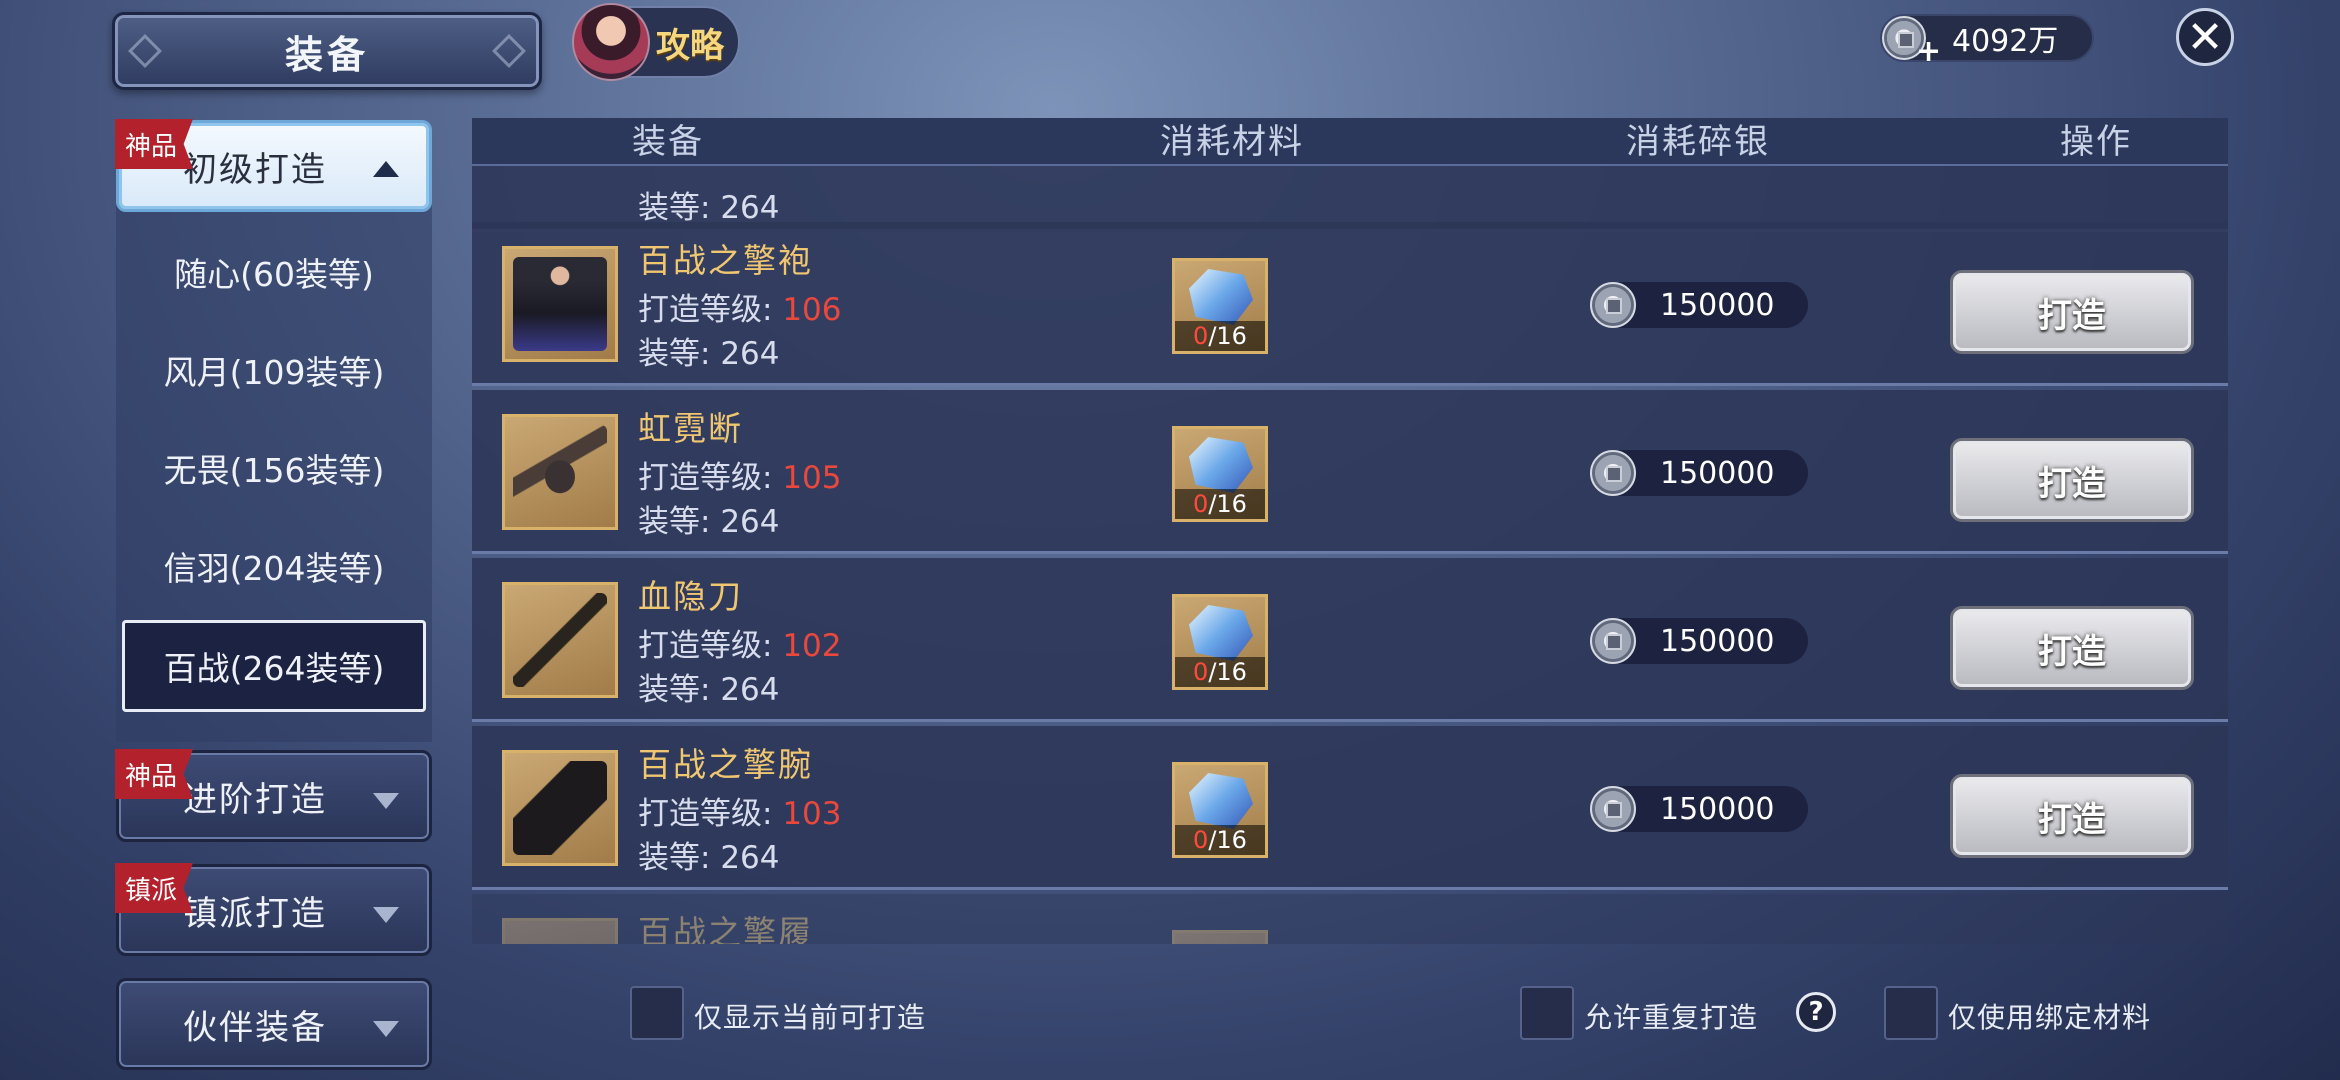  Describe the element at coordinates (725, 928) in the screenshot. I see `item-name: 百战之擎履` at that location.